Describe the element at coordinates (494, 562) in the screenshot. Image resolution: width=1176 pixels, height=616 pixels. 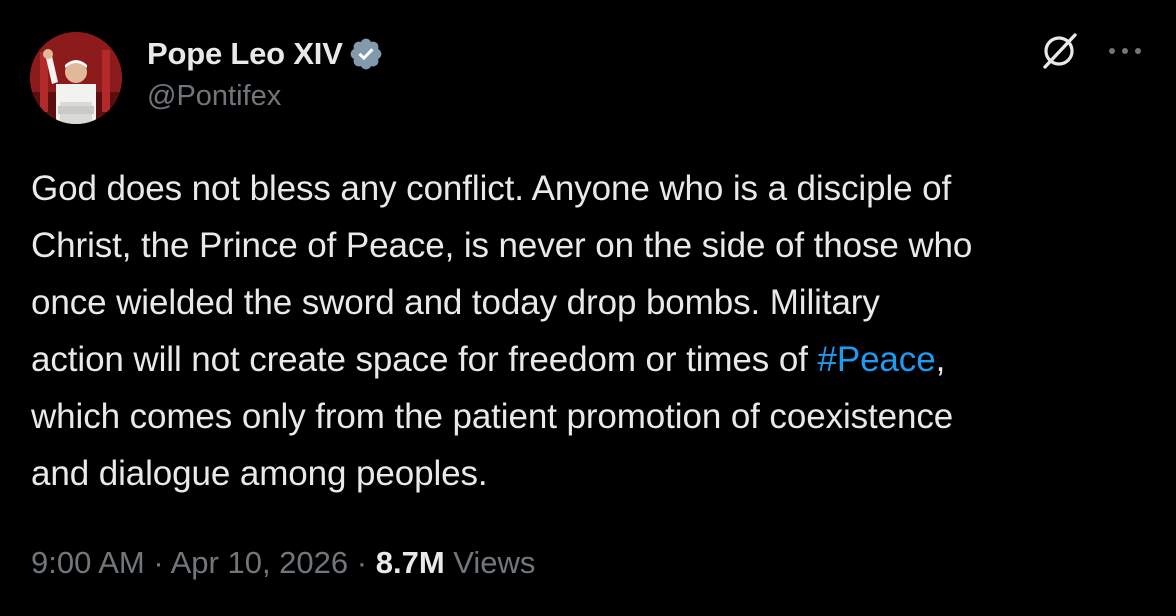
I see `views-label: Views` at that location.